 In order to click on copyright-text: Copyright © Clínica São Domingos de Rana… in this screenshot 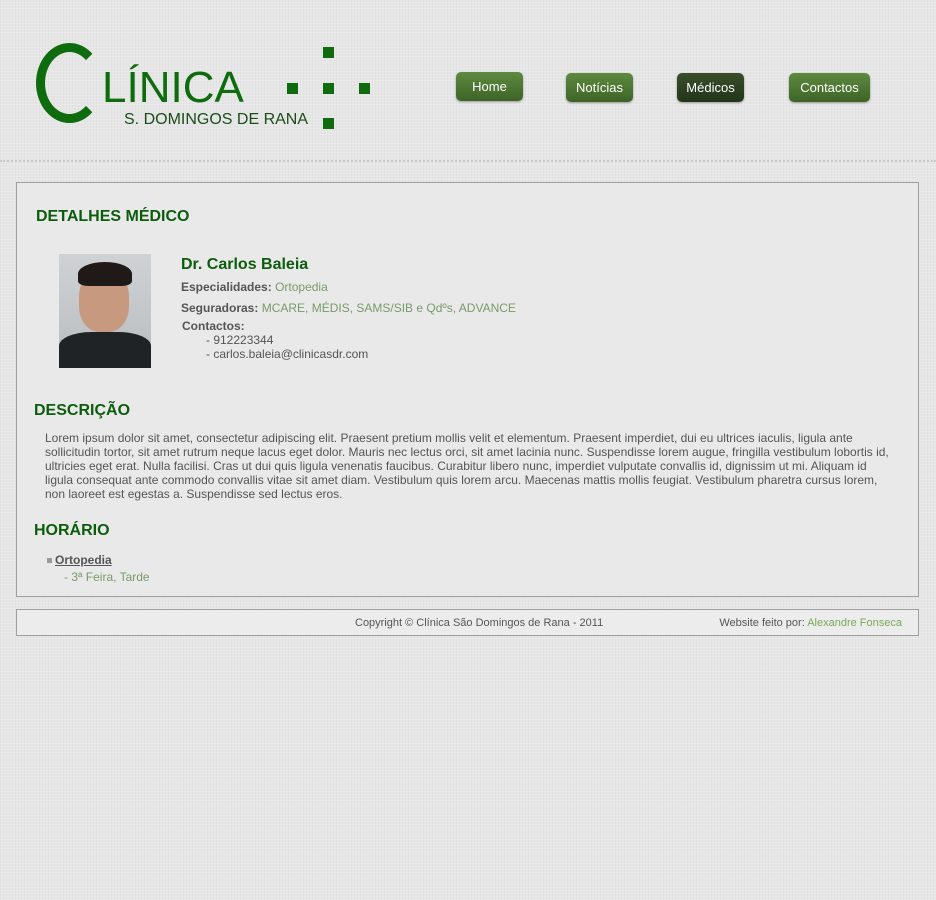, I will do `click(479, 623)`.